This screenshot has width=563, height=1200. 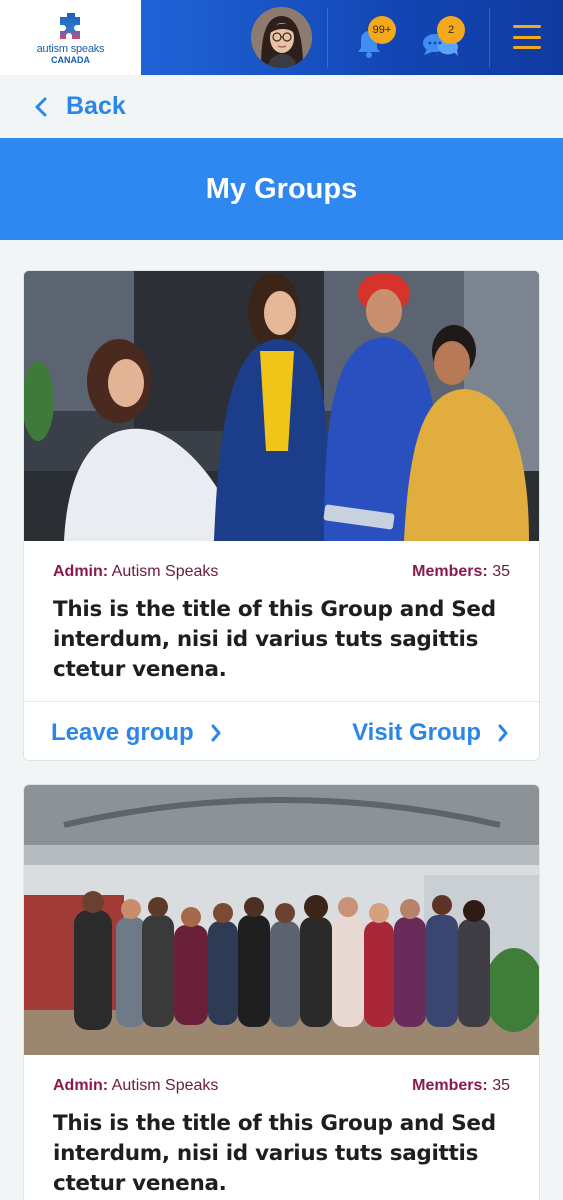 I want to click on page-title-banner: My Groups, so click(x=281, y=189).